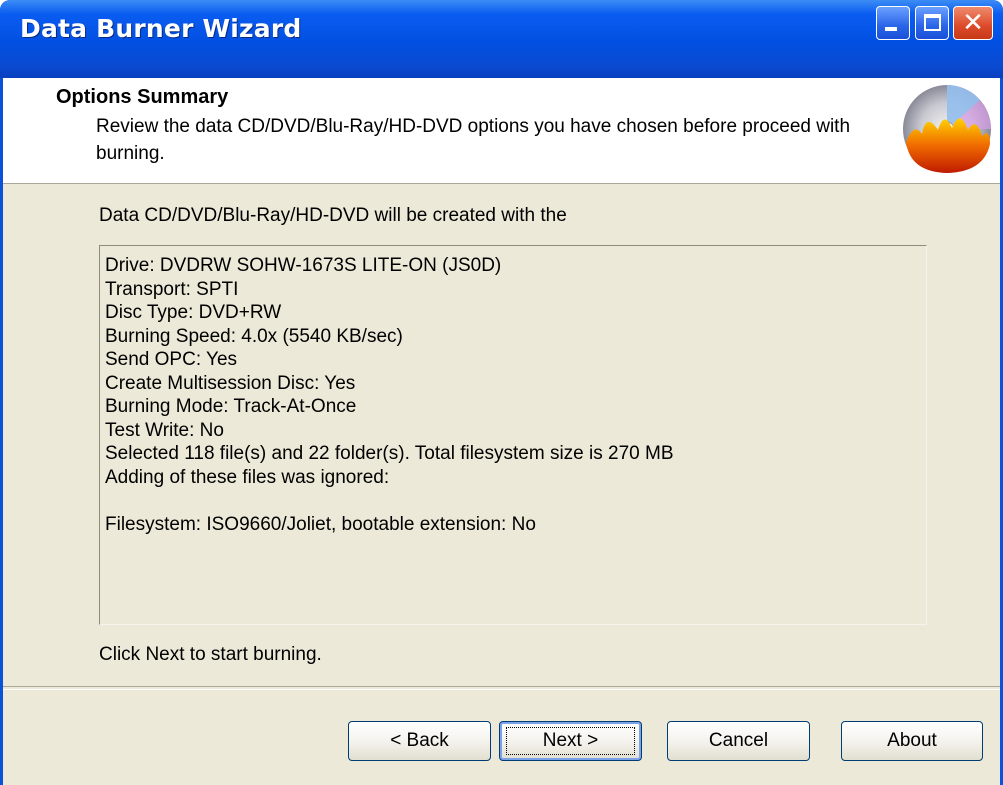  I want to click on summary-line: Adding of these files was ignored:, so click(247, 477).